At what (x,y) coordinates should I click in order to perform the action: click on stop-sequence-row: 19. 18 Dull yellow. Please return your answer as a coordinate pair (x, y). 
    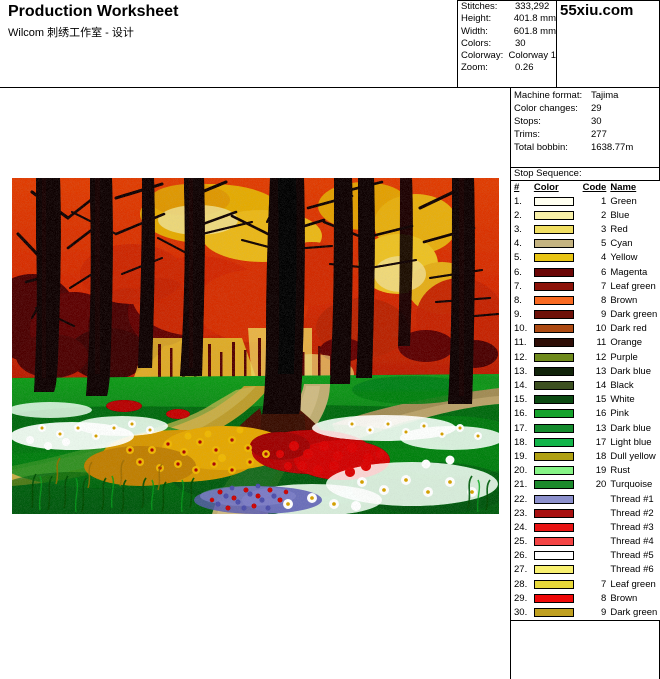
    Looking at the image, I should click on (585, 456).